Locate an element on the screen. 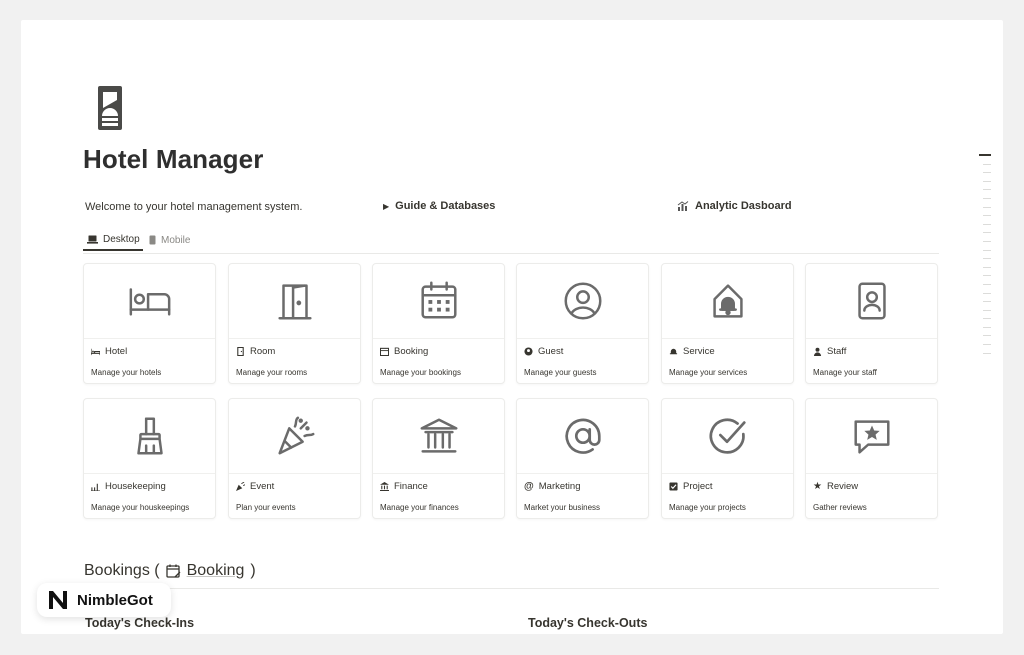 The image size is (1024, 655). card-review-desc: Gather reviews is located at coordinates (840, 507).